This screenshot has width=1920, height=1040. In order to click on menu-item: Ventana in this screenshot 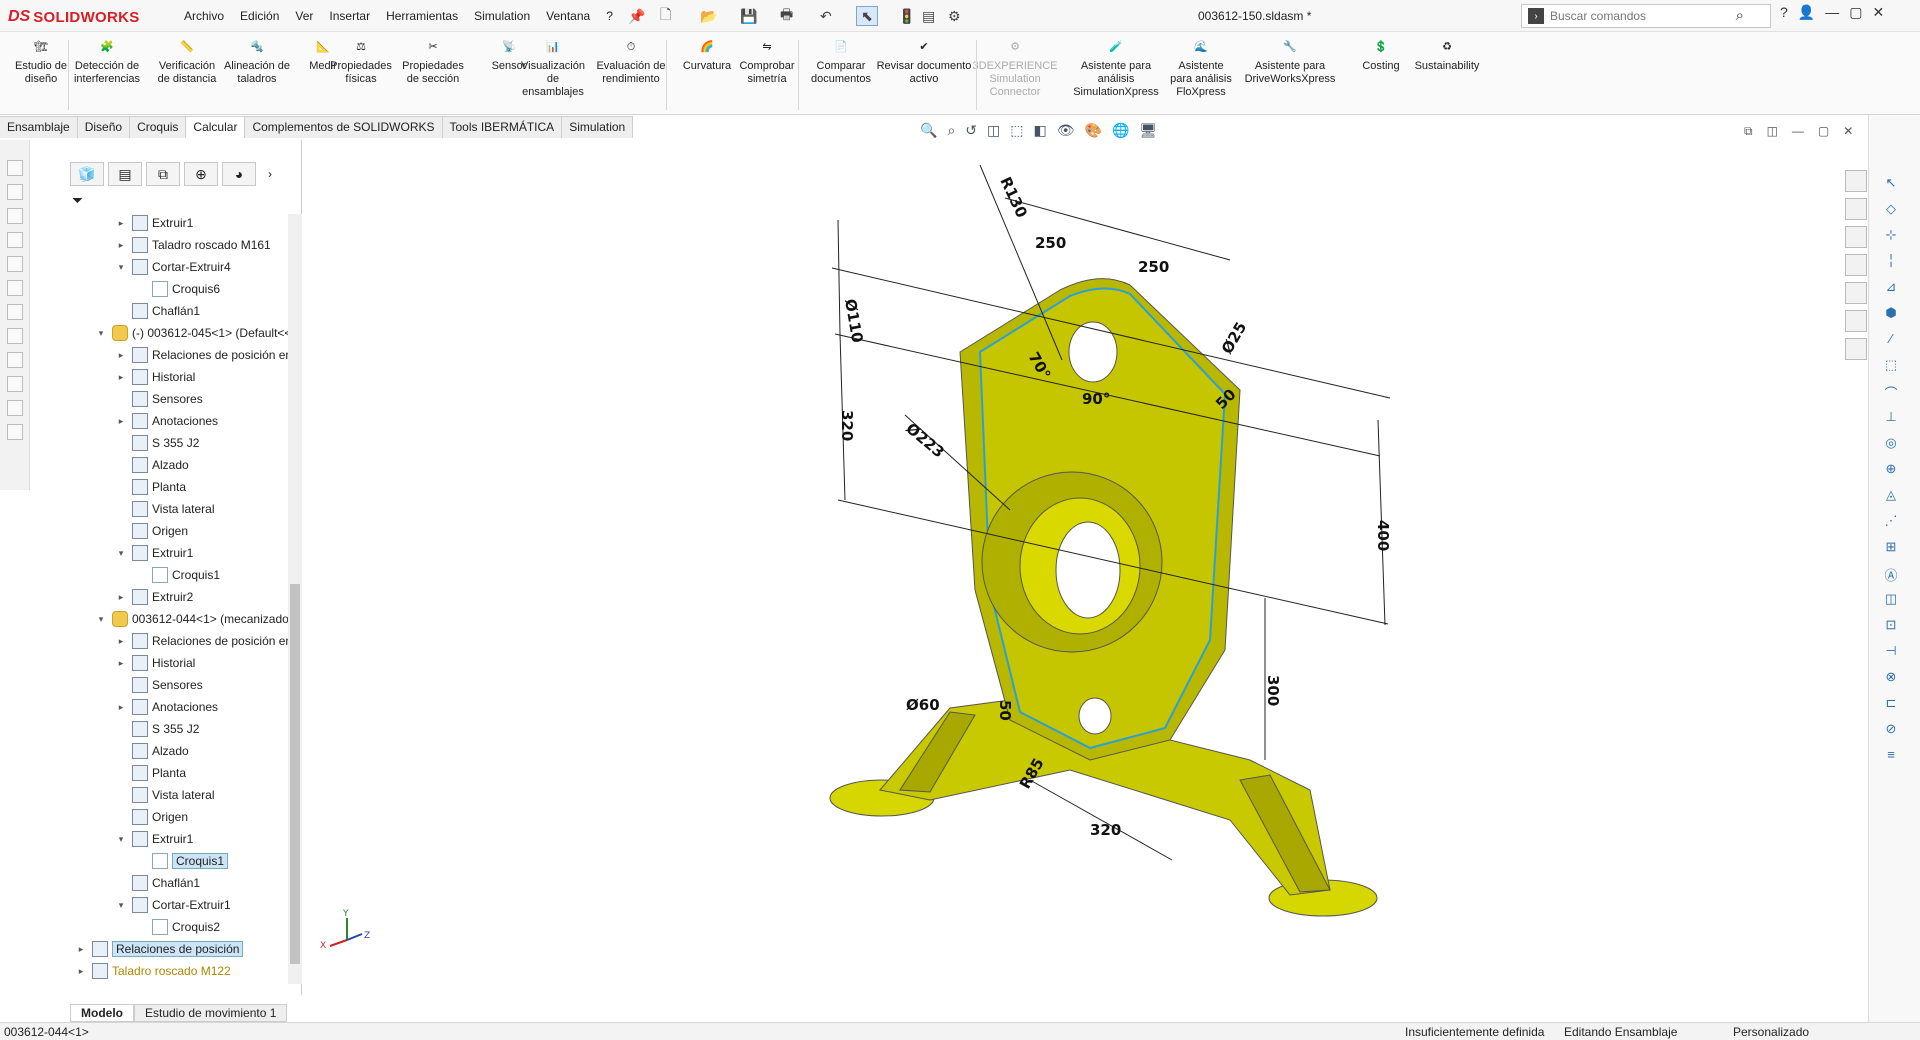, I will do `click(568, 16)`.